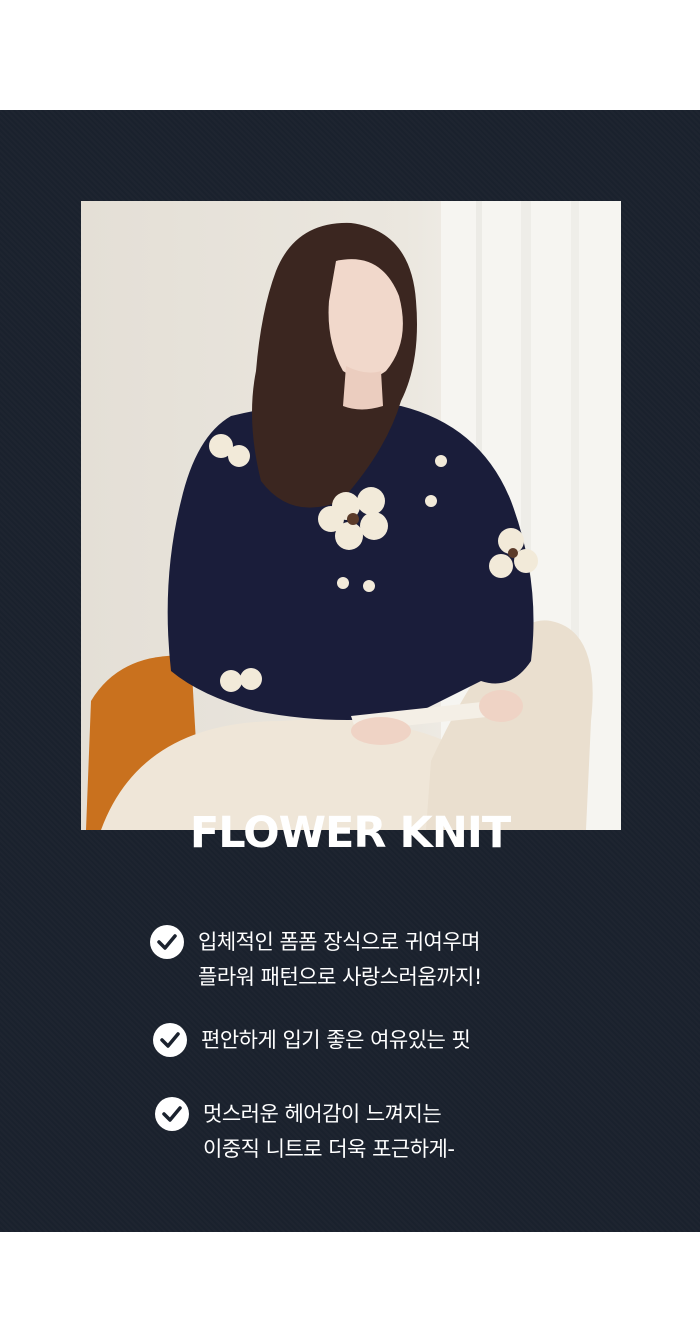  Describe the element at coordinates (322, 1114) in the screenshot. I see `feature-line: 멋스러운 헤어감이 느껴지는` at that location.